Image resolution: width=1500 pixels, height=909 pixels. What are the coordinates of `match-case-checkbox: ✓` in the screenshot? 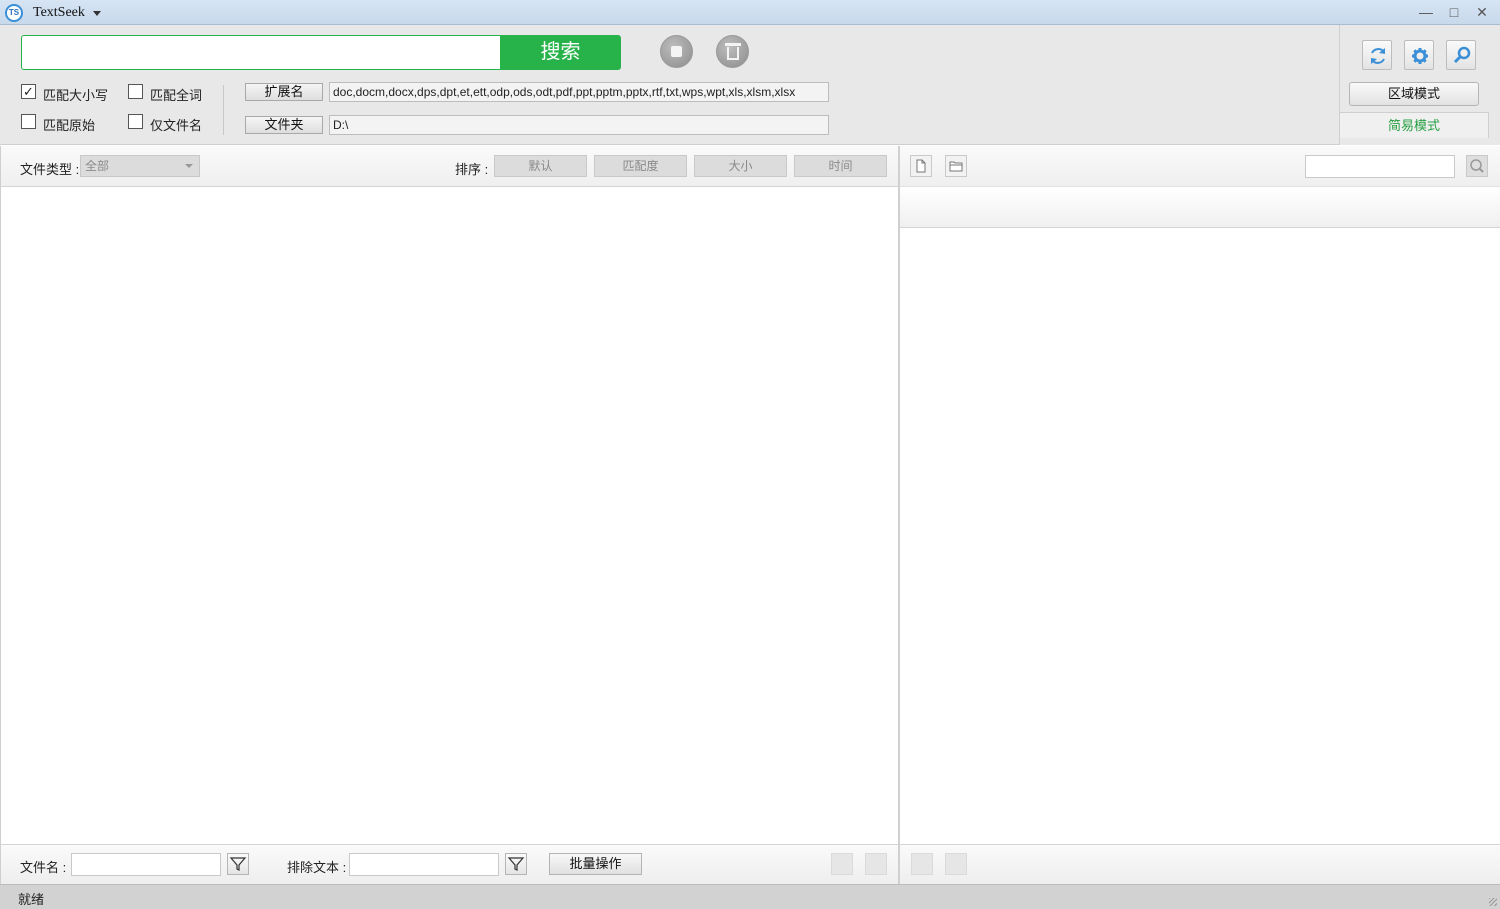 It's located at (28, 91).